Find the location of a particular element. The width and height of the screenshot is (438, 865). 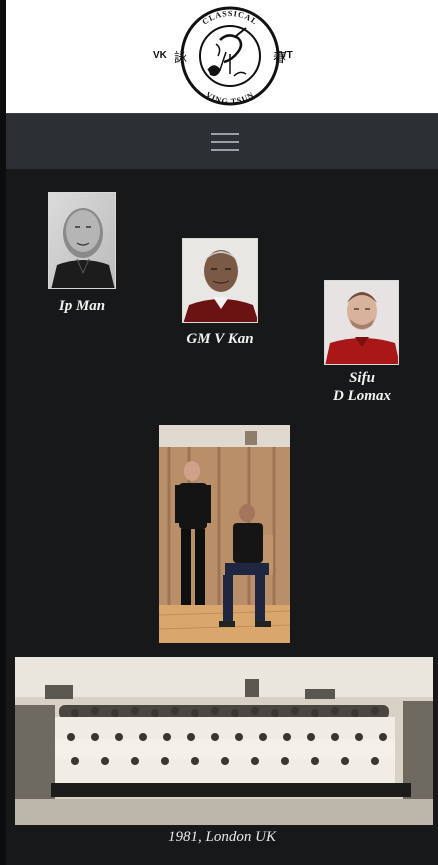

d-lomax-name-text: D Lomax is located at coordinates (362, 396).